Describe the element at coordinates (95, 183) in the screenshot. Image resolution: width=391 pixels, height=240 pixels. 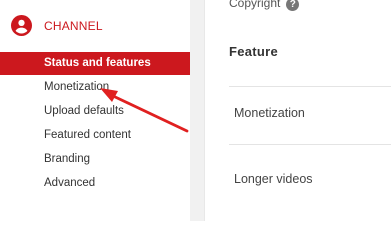
I see `sidebar-item-advanced: Advanced` at that location.